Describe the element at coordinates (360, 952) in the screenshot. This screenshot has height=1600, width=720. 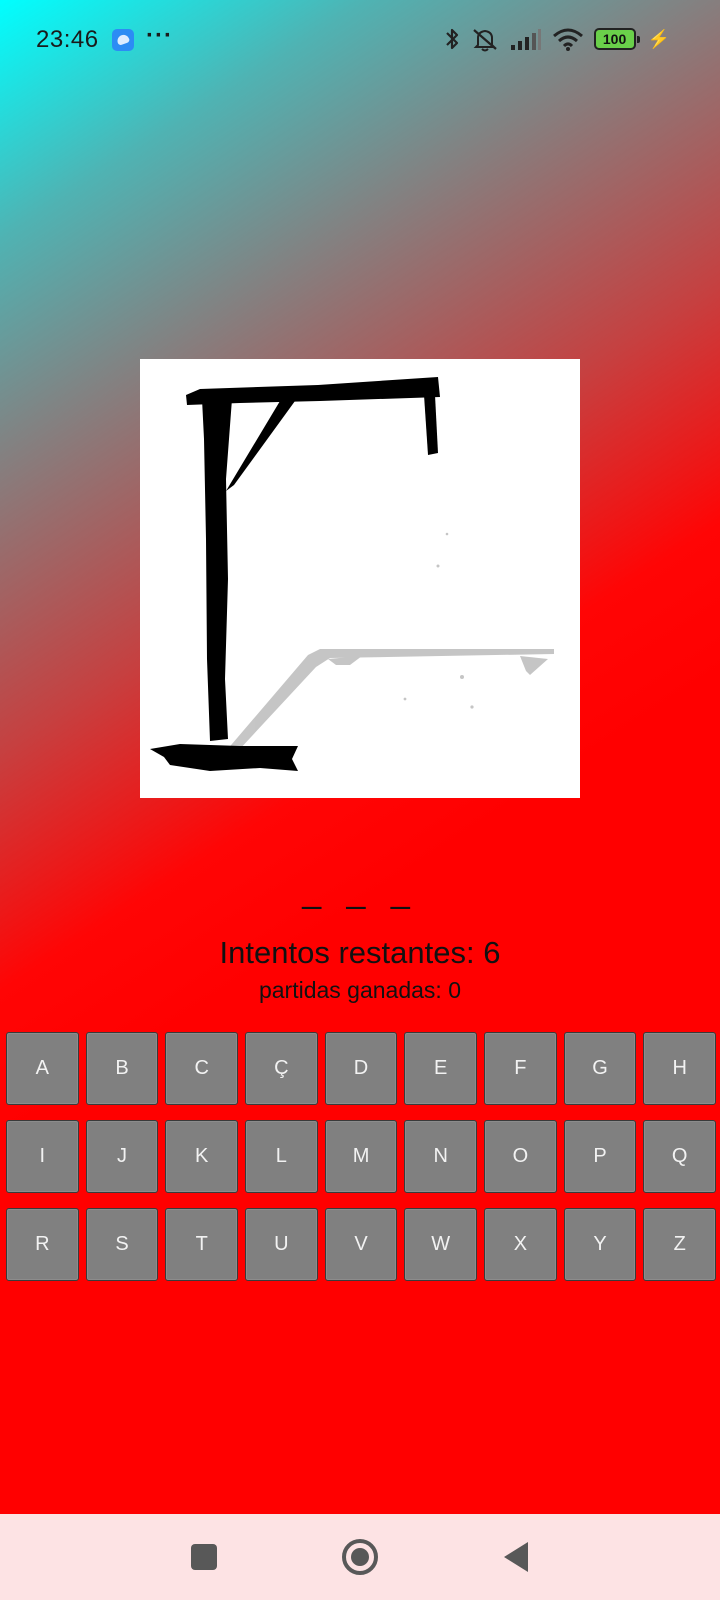
I see `attempts-remaining-label: Intentos restantes: 6` at that location.